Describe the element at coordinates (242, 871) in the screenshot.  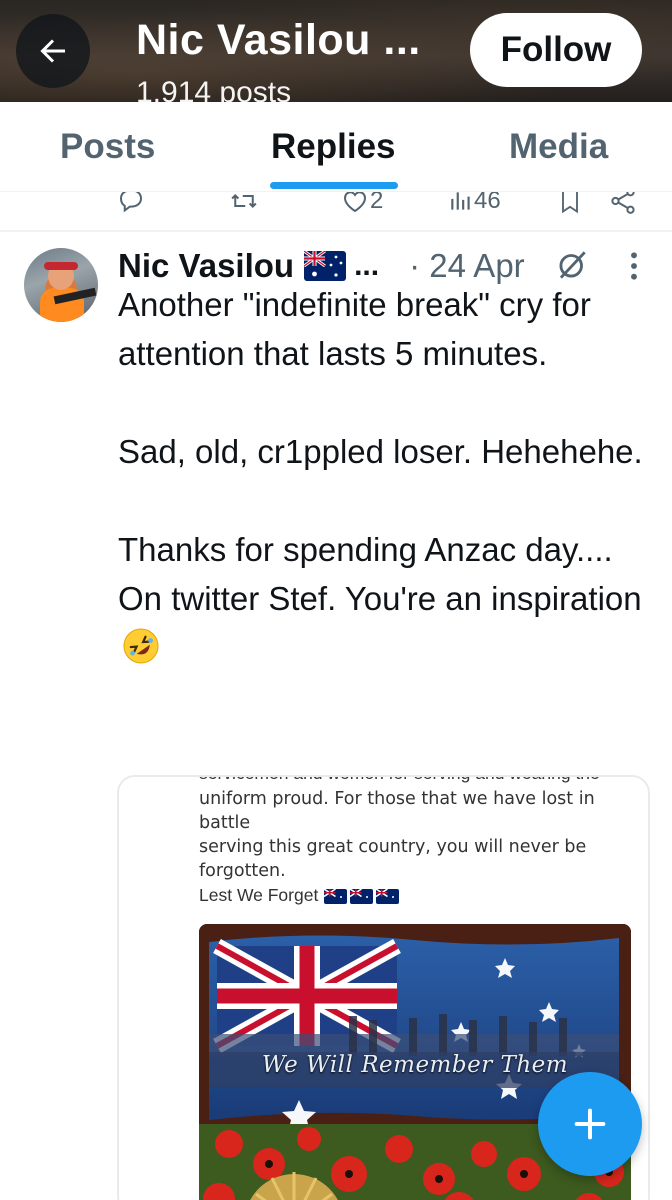
I see `embed-line: forgotten.` at that location.